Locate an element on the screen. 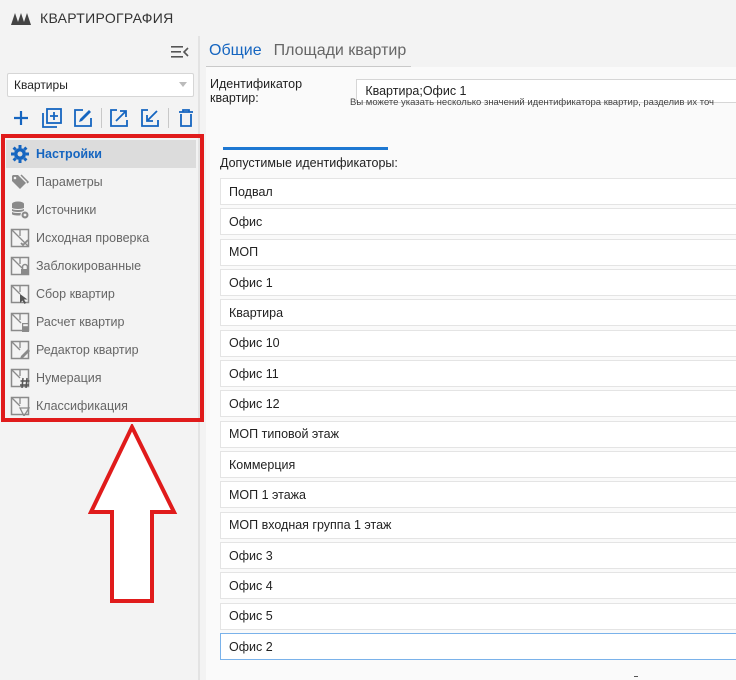  allowed-id-field: Офис 5 is located at coordinates (478, 616).